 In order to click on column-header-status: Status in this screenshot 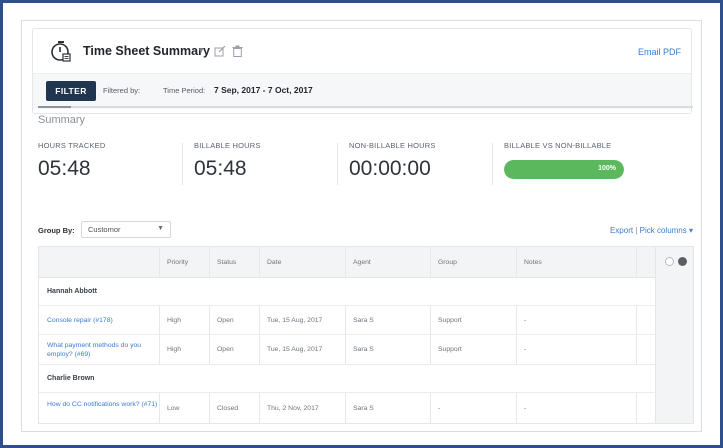, I will do `click(226, 262)`.